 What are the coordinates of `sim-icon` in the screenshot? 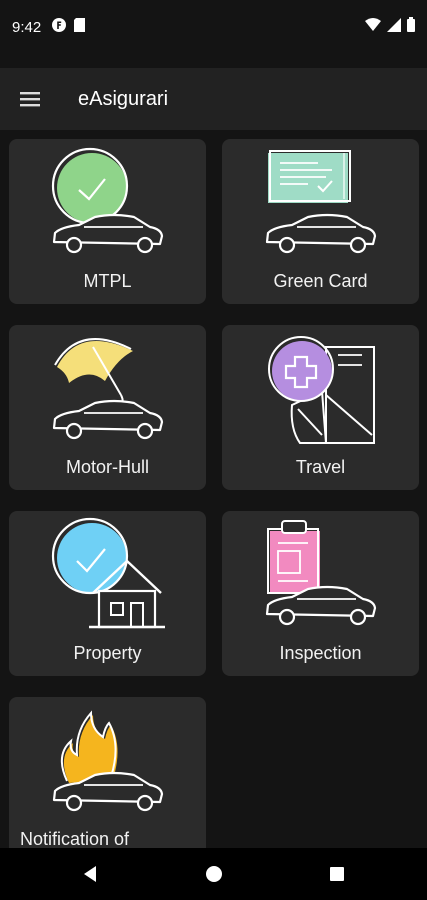 It's located at (79, 25).